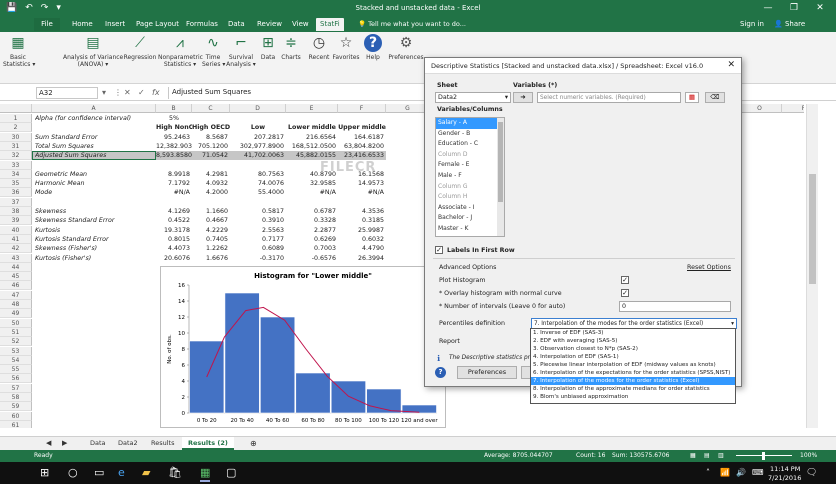 This screenshot has height=484, width=836. Describe the element at coordinates (725, 473) in the screenshot. I see `network-icon: 📶` at that location.